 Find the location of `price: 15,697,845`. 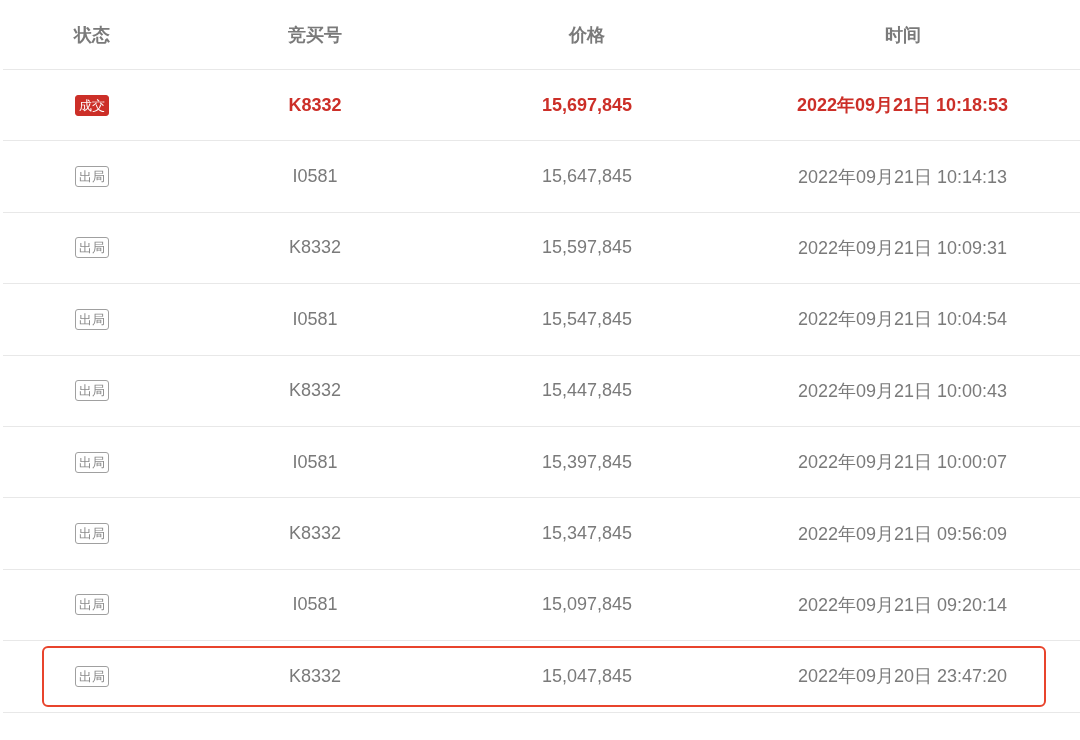

price: 15,697,845 is located at coordinates (587, 105).